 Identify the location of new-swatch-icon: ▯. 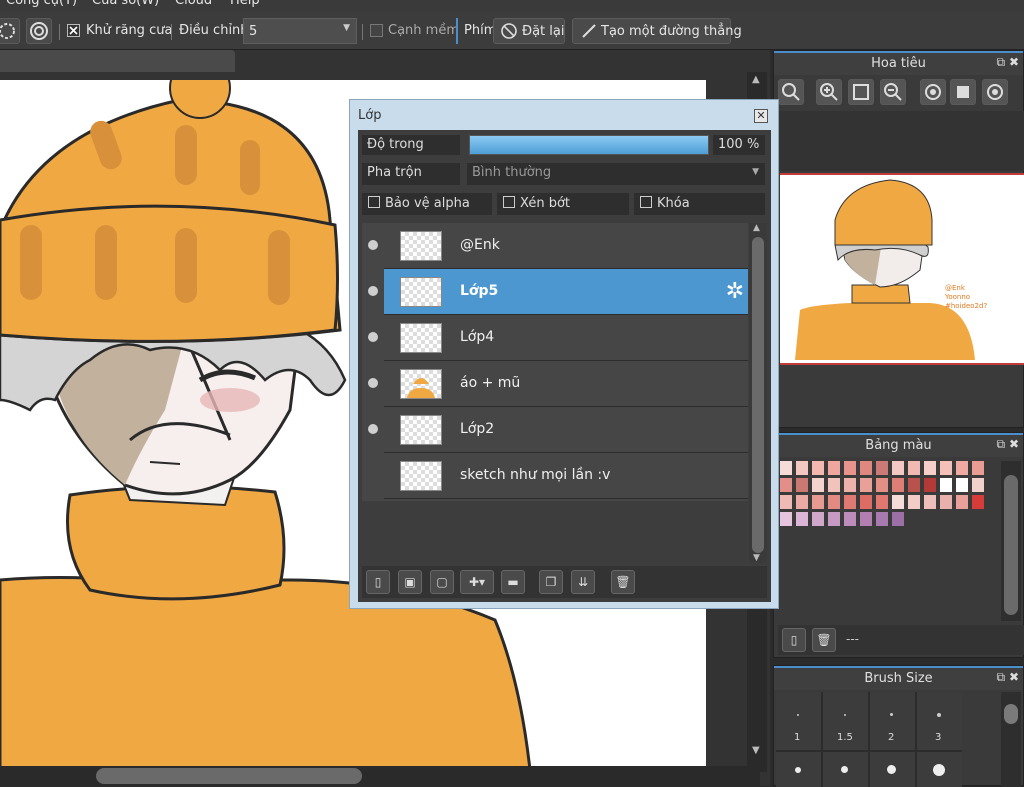
(794, 640).